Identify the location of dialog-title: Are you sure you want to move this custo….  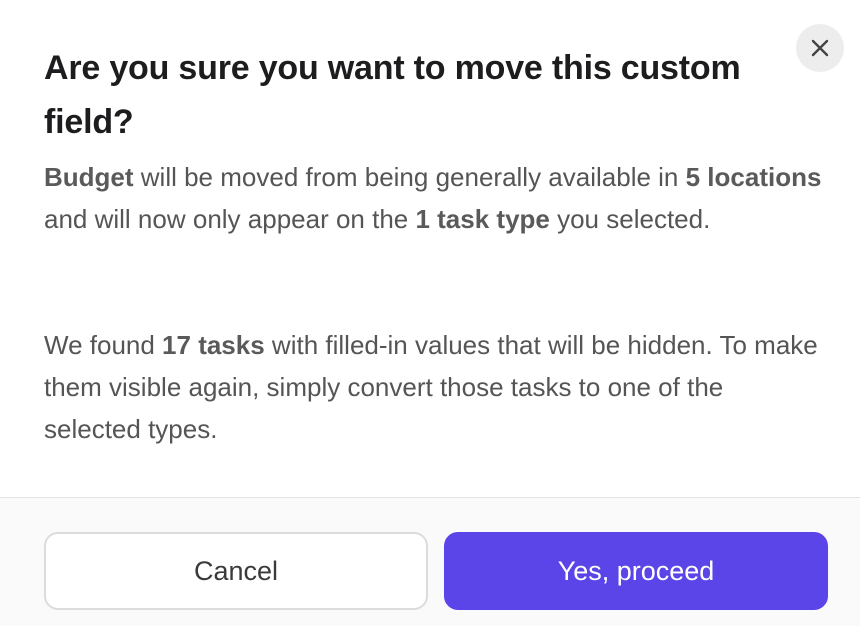
(392, 95).